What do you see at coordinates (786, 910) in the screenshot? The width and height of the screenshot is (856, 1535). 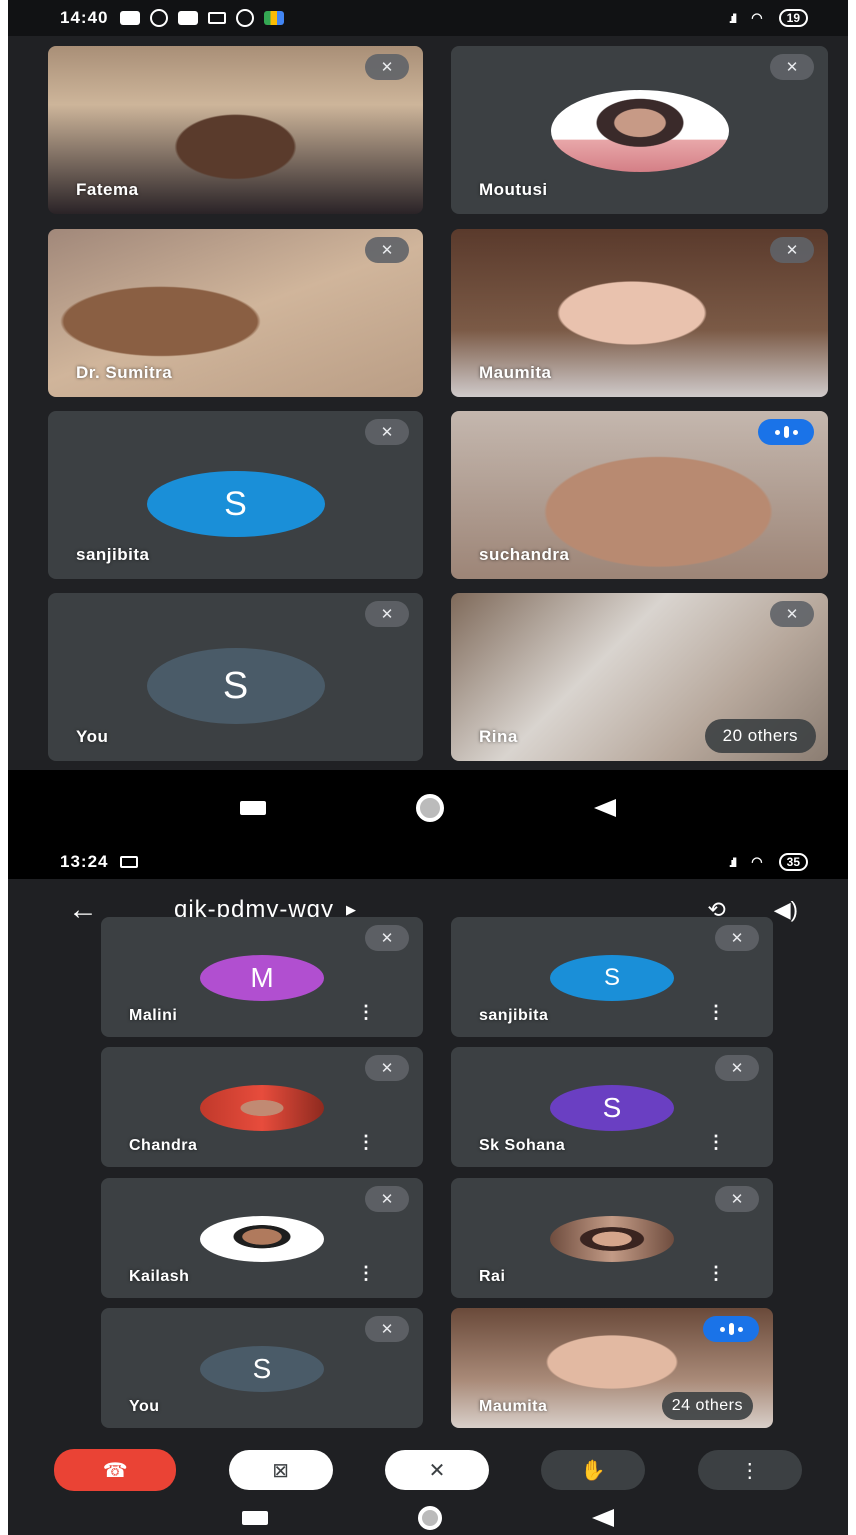 I see `speaker-icon: ◀)` at bounding box center [786, 910].